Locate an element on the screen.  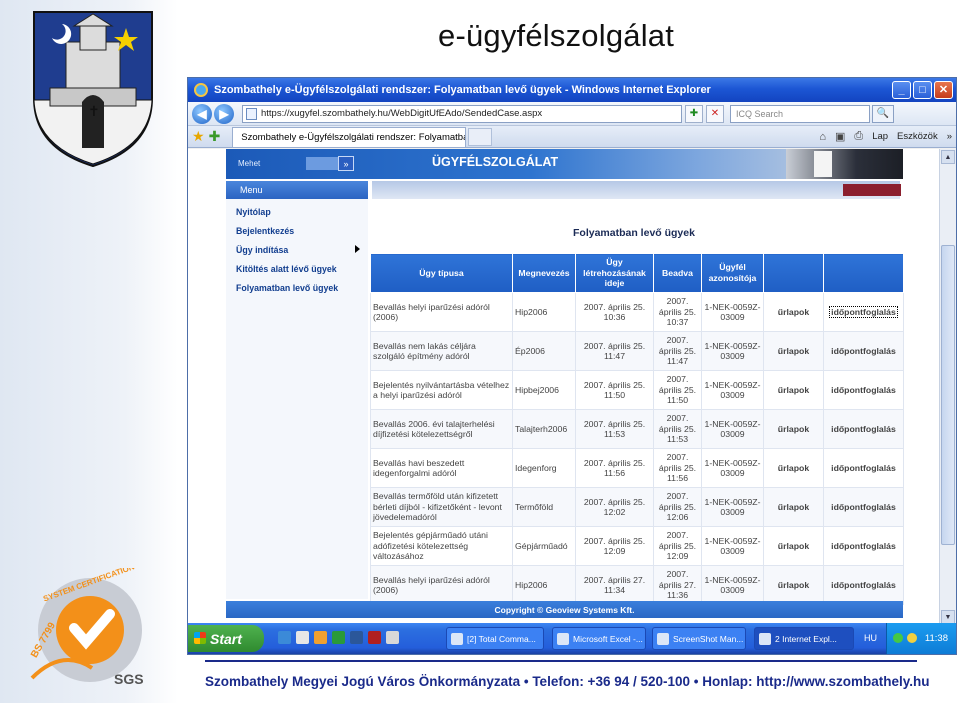
clock: 11:38 is located at coordinates (936, 638).